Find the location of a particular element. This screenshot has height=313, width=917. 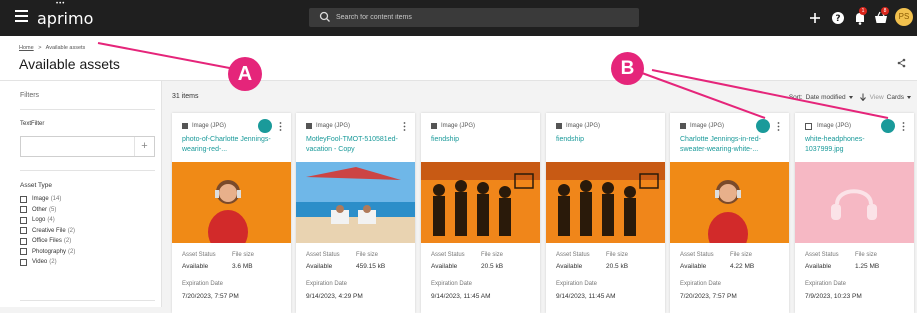

notification-badge: 1 is located at coordinates (863, 11).